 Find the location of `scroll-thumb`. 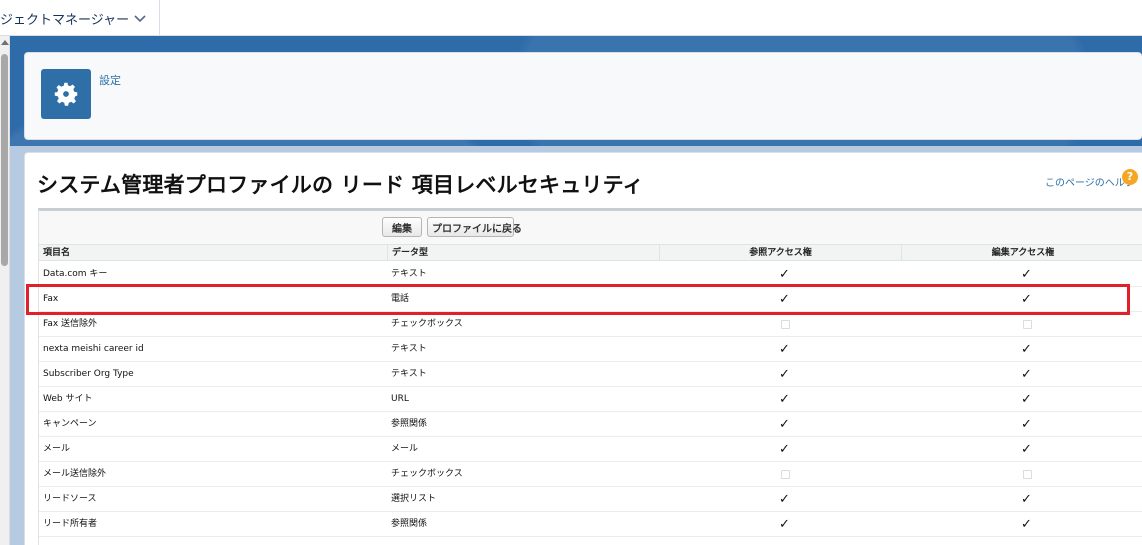

scroll-thumb is located at coordinates (4, 160).